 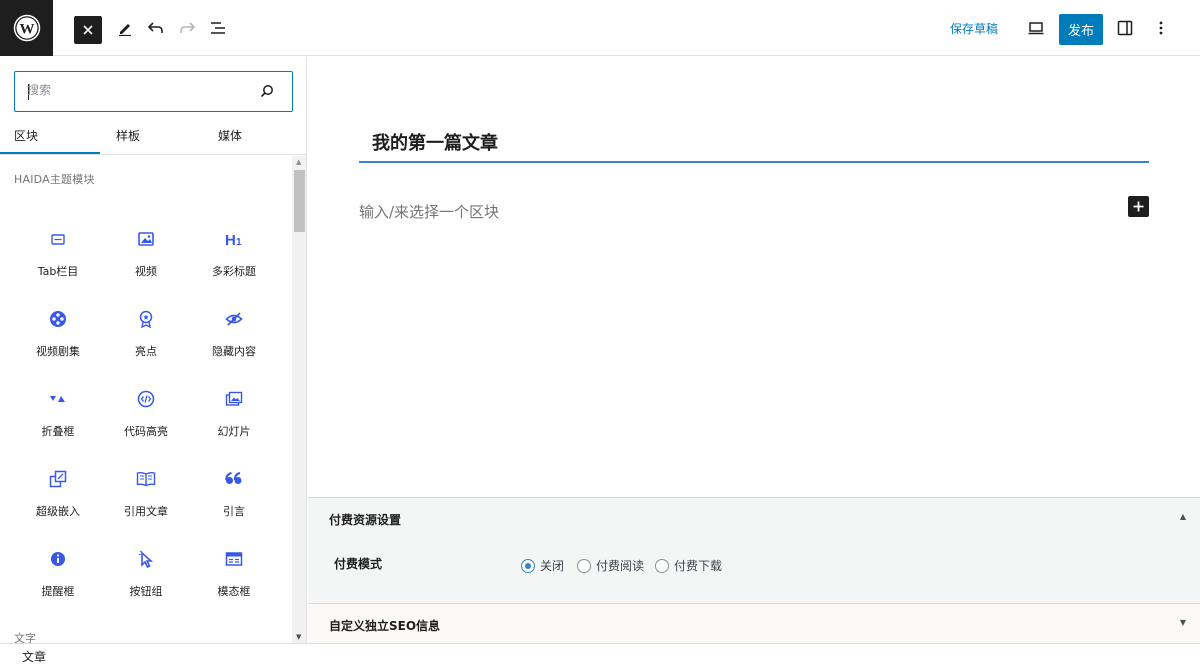 I want to click on svg-text: H, so click(x=230, y=239).